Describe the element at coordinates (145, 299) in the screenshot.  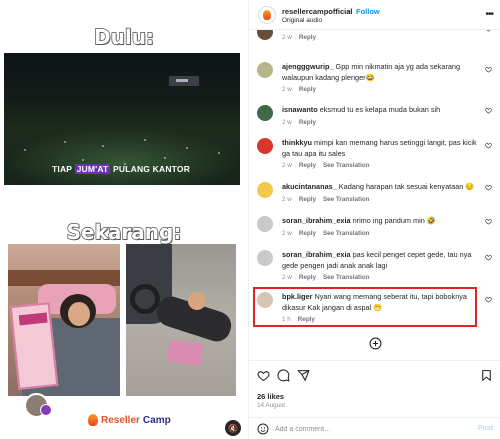
I see `motorbike-wheel` at that location.